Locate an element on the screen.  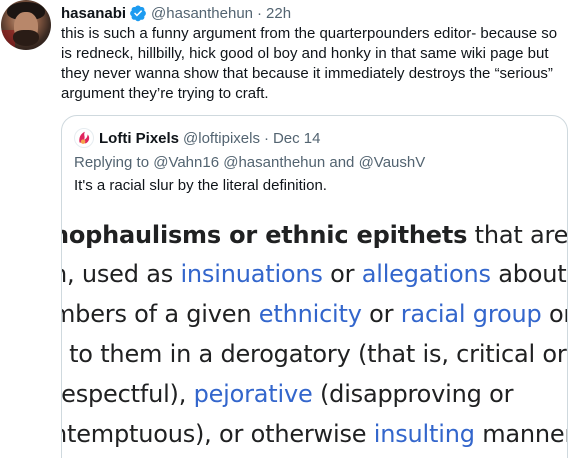
author-name: hasanabi is located at coordinates (93, 13).